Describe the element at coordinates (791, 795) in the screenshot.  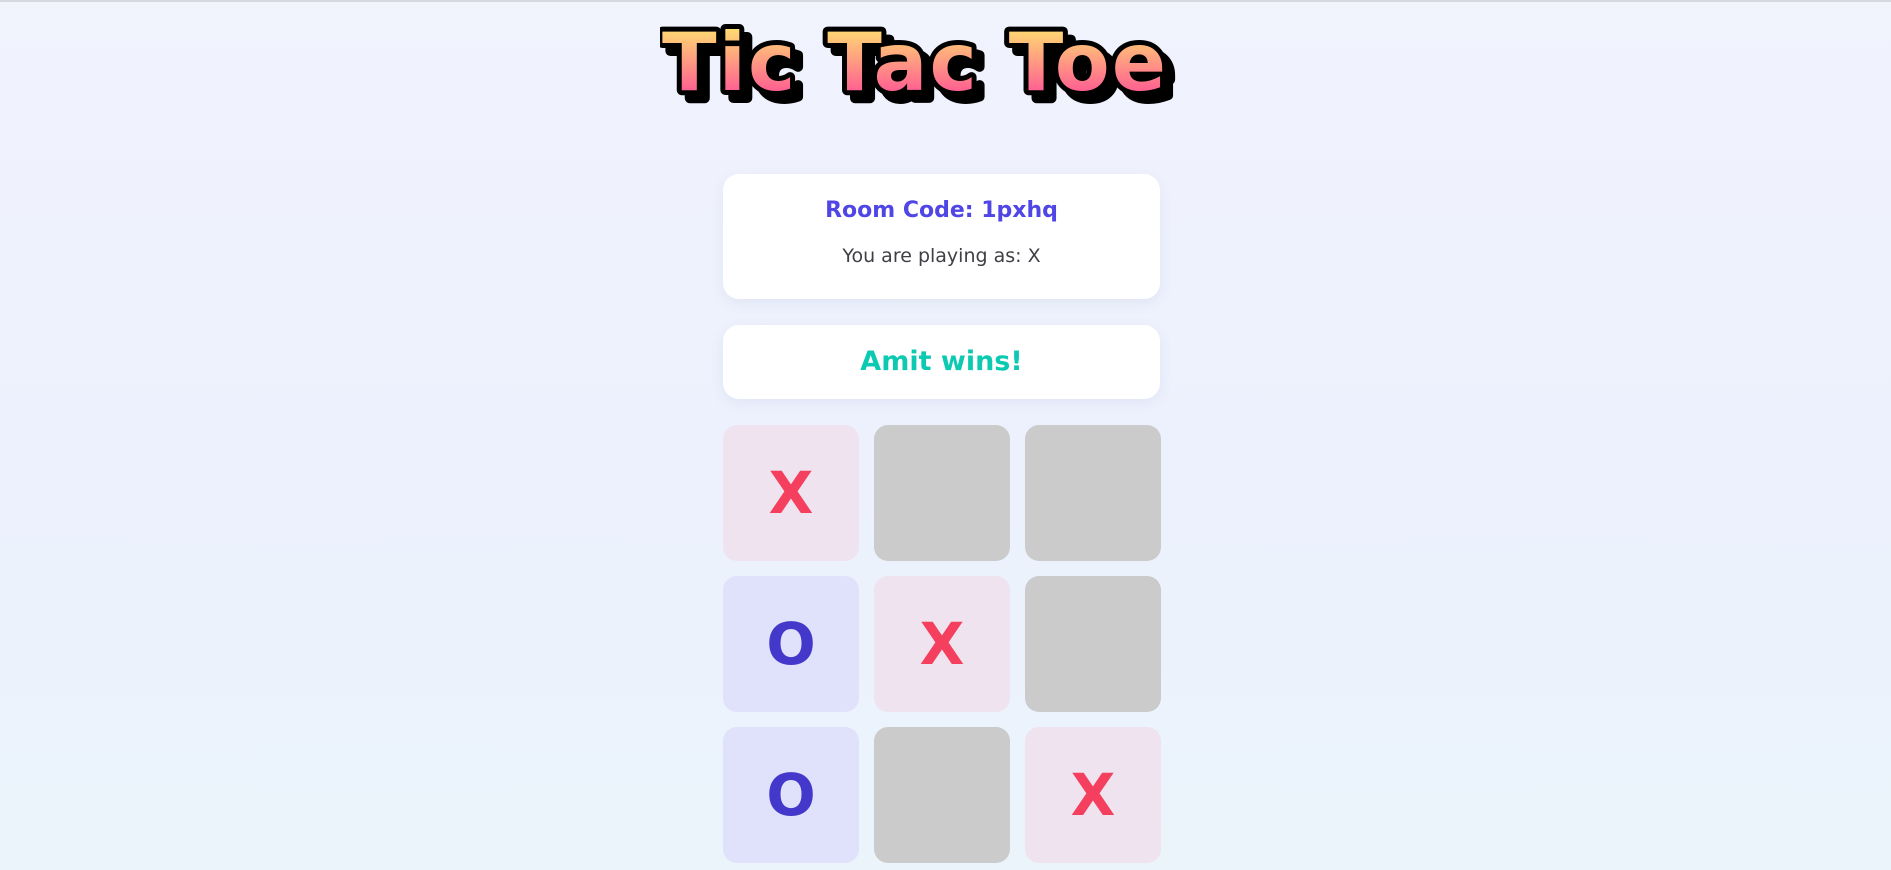
I see `board-cell-7: O` at that location.